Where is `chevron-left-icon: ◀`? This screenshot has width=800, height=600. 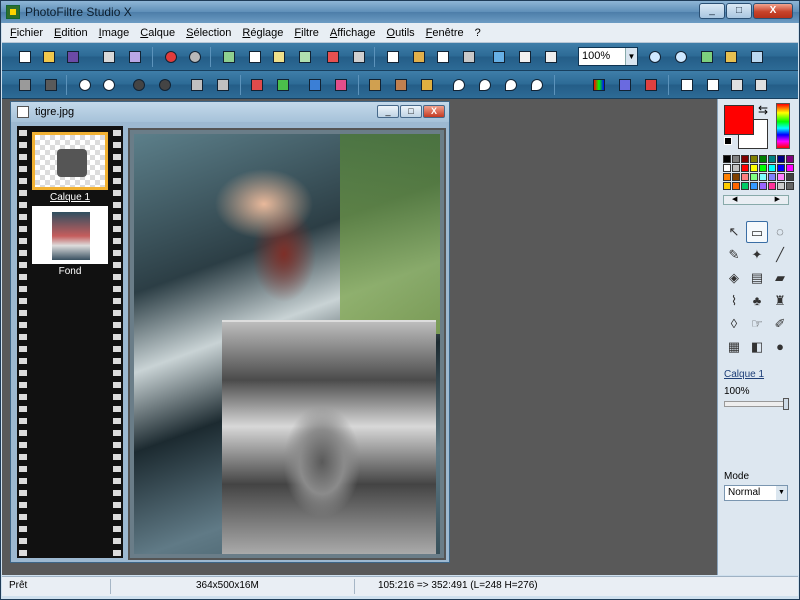
chevron-left-icon: ◀ is located at coordinates (734, 200).